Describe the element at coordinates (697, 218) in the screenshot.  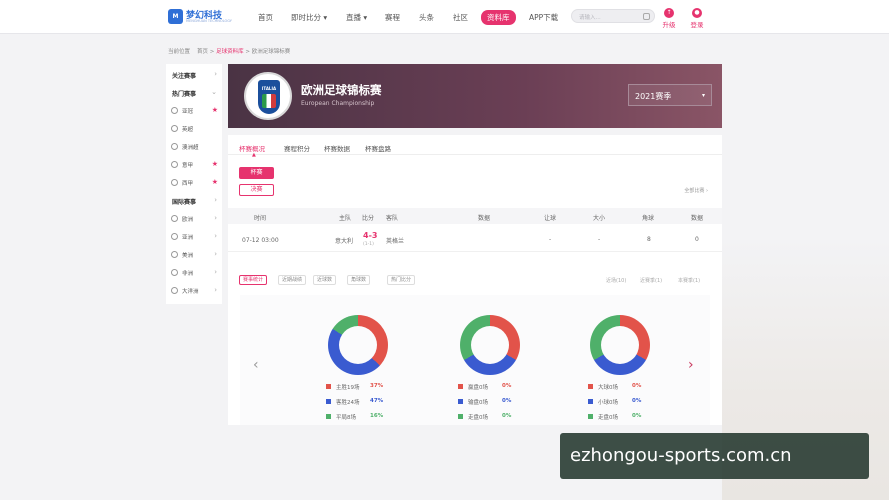
I see `col-data-2: 数据` at that location.